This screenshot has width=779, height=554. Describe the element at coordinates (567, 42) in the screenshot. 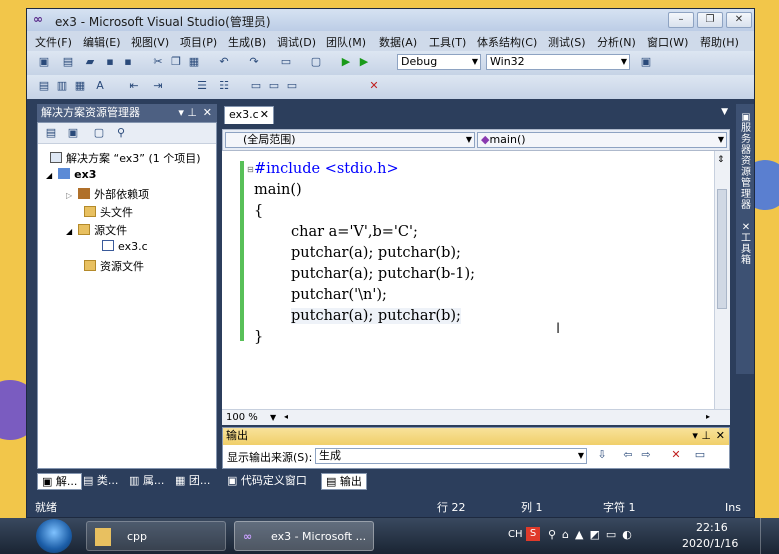

I see `menu-test: 测试(S)` at that location.